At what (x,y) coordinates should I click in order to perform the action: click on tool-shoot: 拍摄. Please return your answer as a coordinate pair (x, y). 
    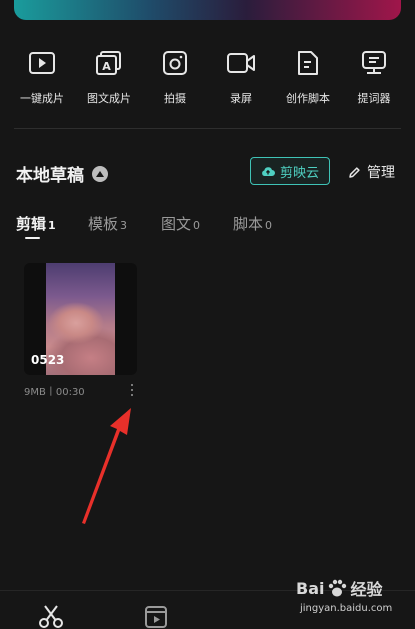
    Looking at the image, I should click on (175, 77).